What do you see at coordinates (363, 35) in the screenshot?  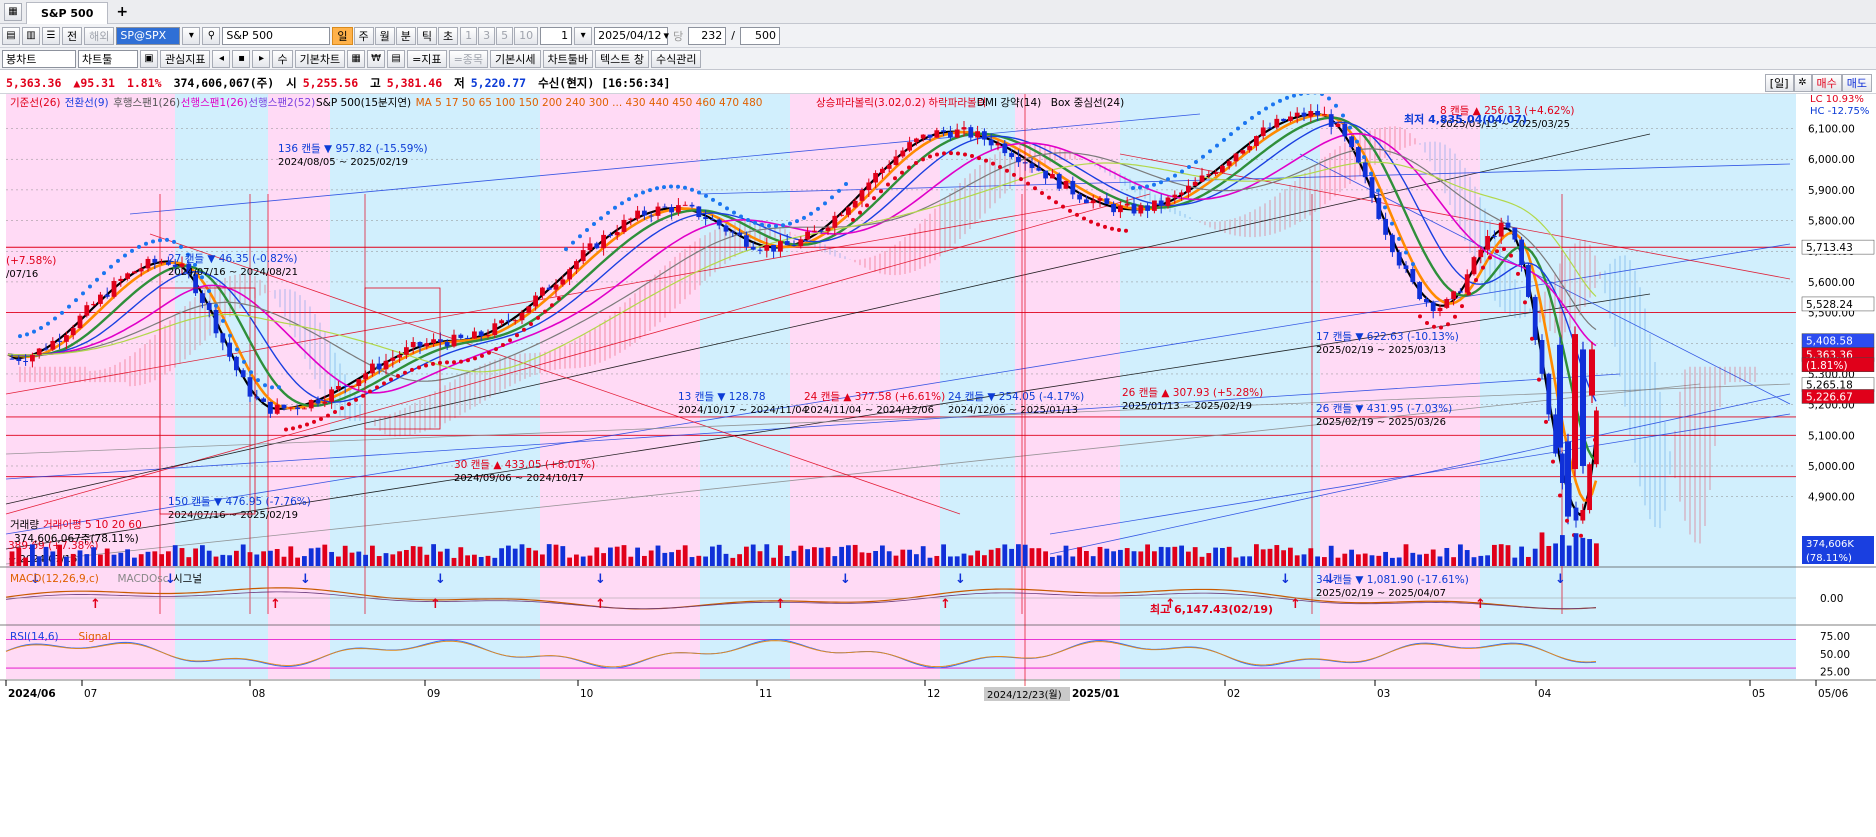 I see `period-button-1: 주` at bounding box center [363, 35].